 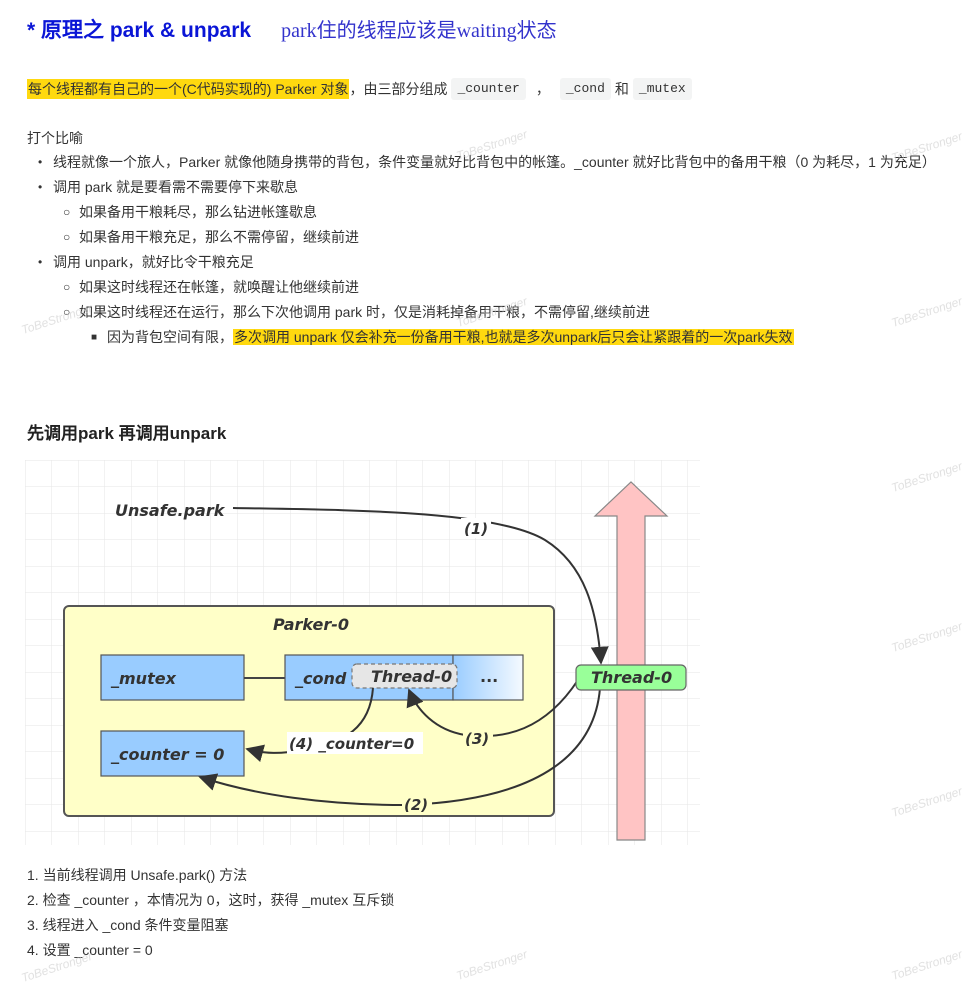 What do you see at coordinates (311, 624) in the screenshot?
I see `parker-label: Parker-0` at bounding box center [311, 624].